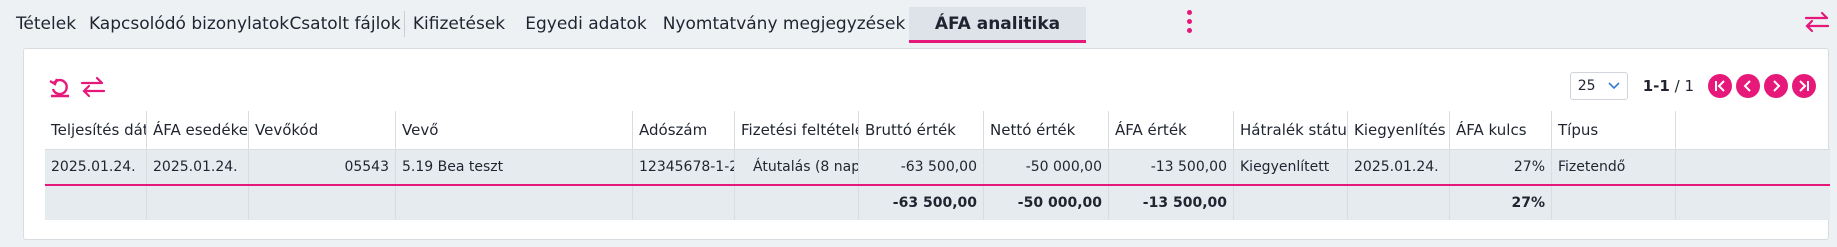 The height and width of the screenshot is (247, 1837). Describe the element at coordinates (1689, 86) in the screenshot. I see `page-total: 1` at that location.